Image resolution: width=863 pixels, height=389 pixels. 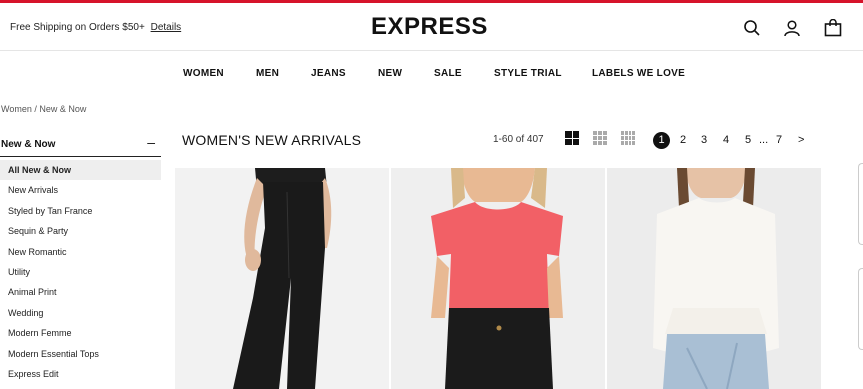 What do you see at coordinates (860, 204) in the screenshot?
I see `side-panel-tab` at bounding box center [860, 204].